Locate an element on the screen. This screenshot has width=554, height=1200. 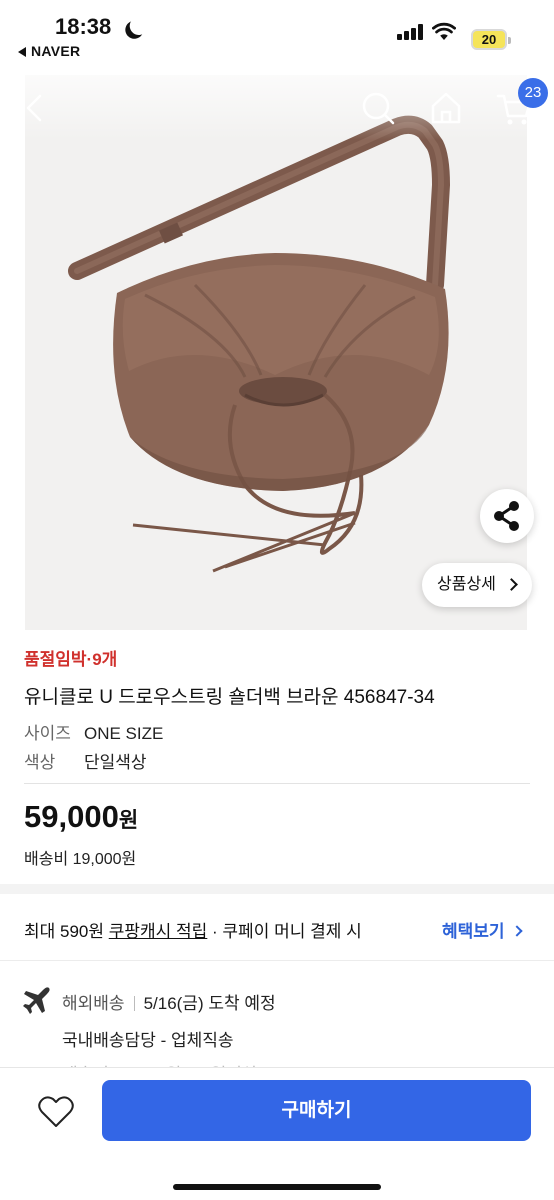
bottom-action-bar: 구매하기 is located at coordinates (277, 1133).